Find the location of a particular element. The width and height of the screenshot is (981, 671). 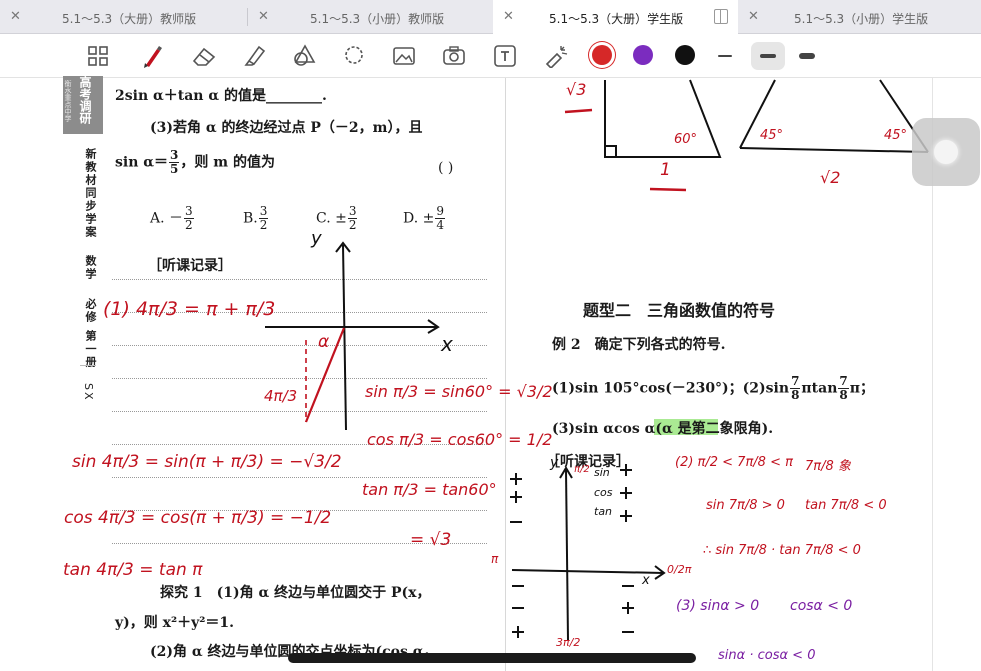

assistive-touch-button is located at coordinates (946, 152).